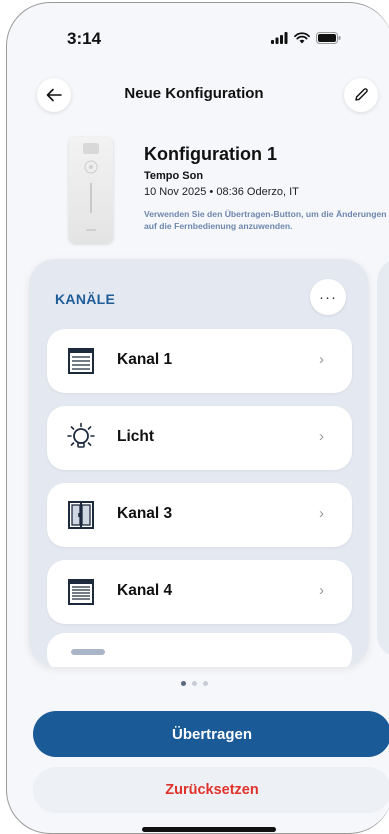  What do you see at coordinates (194, 93) in the screenshot?
I see `page-title: Neue Konfiguration` at bounding box center [194, 93].